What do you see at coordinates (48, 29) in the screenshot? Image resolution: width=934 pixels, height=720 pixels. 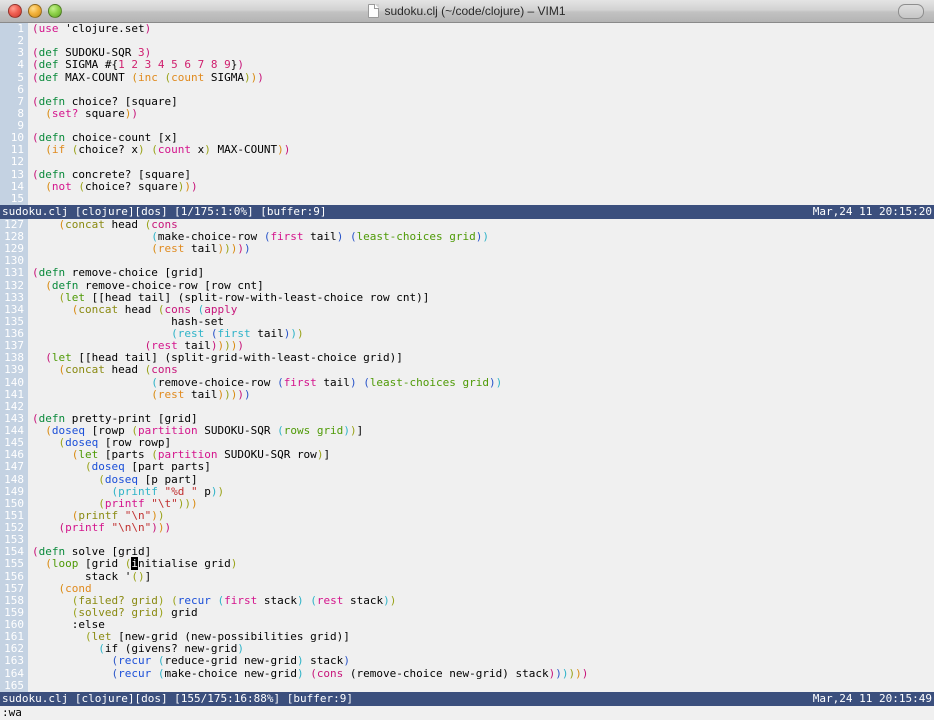 I see `code-token: use` at bounding box center [48, 29].